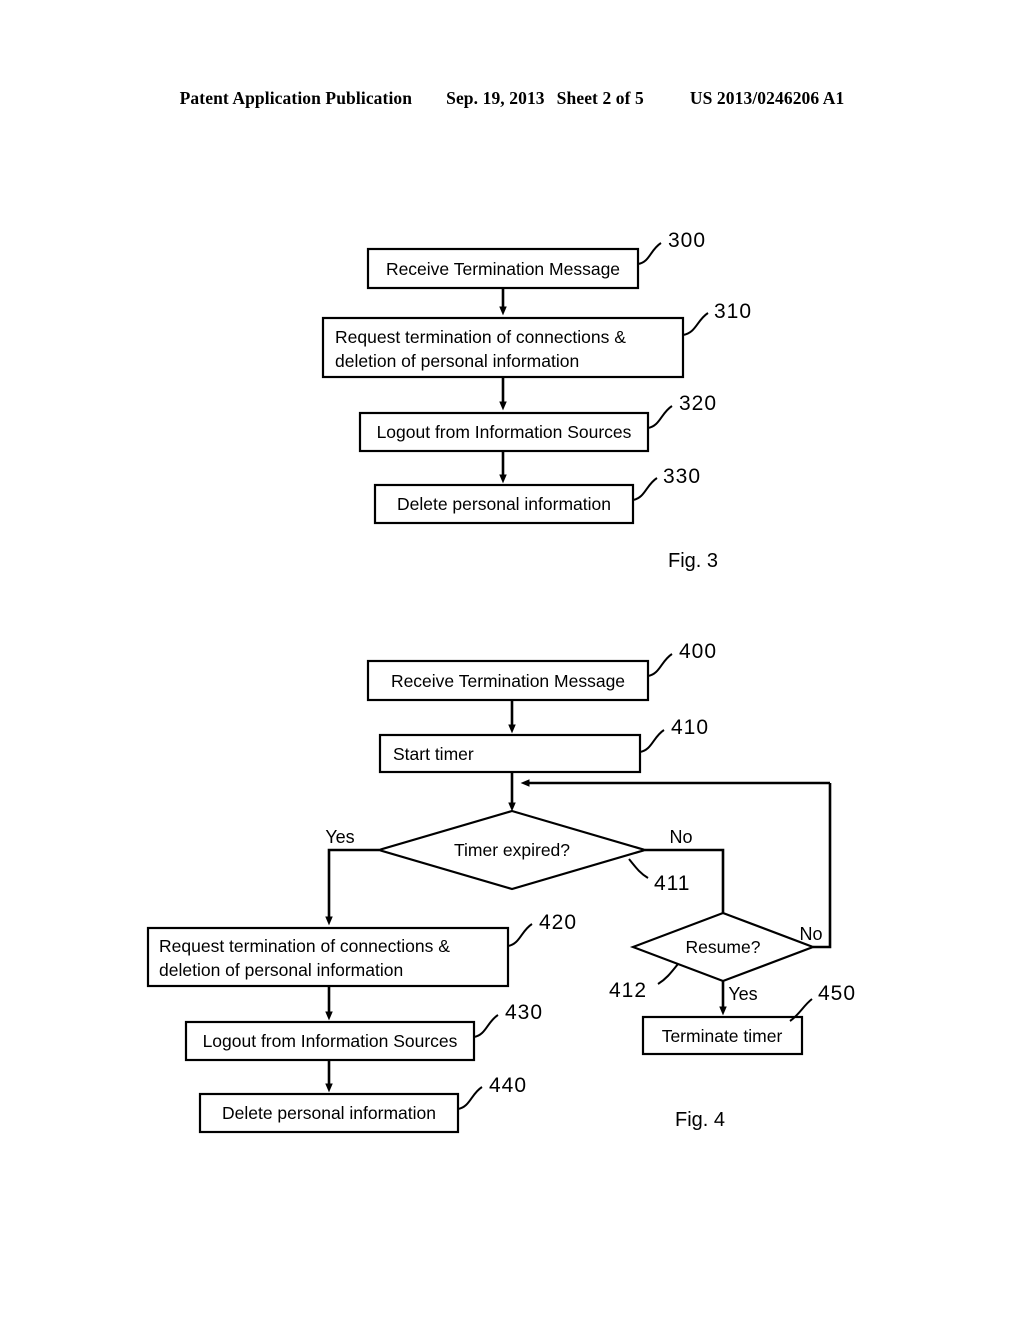  What do you see at coordinates (638, 868) in the screenshot?
I see `node-411-leader` at bounding box center [638, 868].